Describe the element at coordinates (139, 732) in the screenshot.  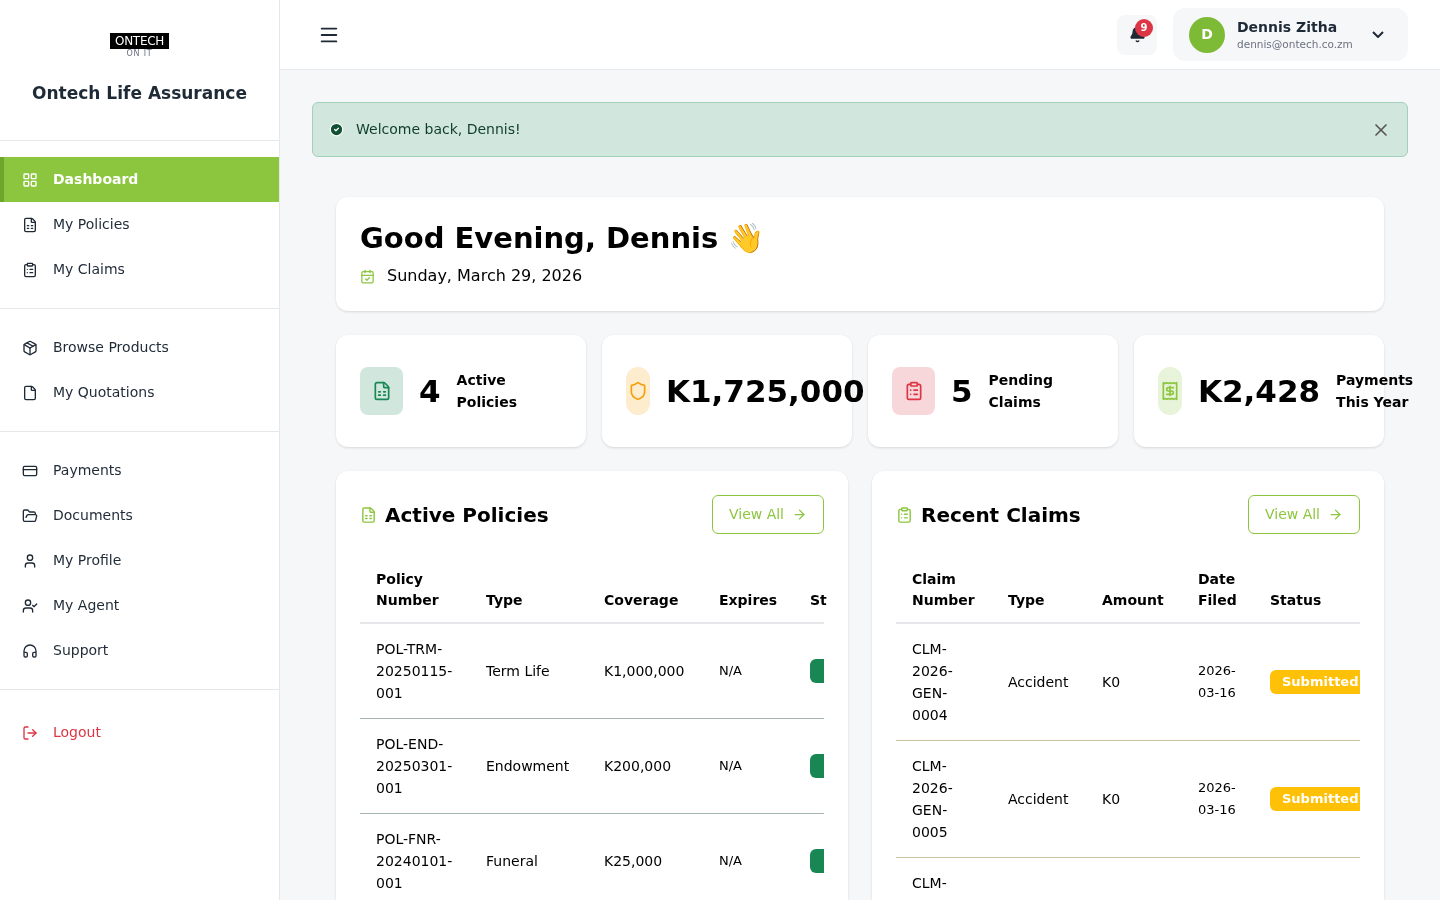
I see `sidebar-item: Logout` at that location.